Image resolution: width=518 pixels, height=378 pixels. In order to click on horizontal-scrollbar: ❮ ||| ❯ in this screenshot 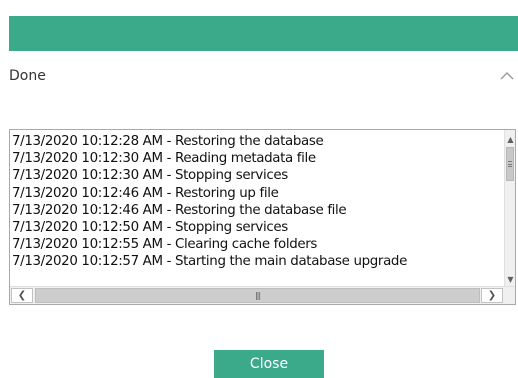, I will do `click(262, 295)`.